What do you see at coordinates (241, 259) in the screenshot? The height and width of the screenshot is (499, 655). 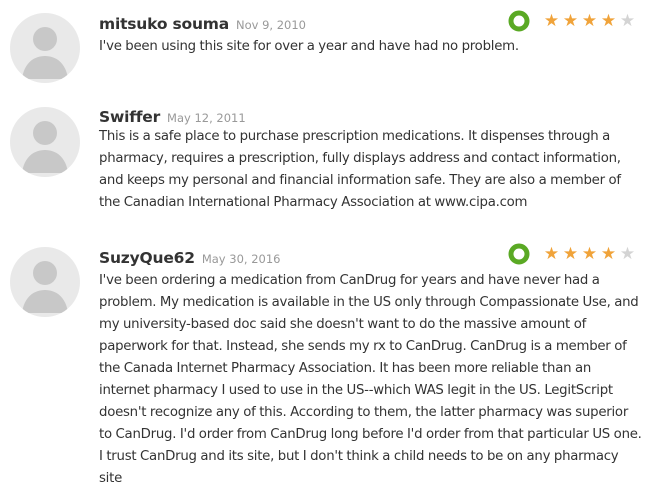 I see `review-date: May 30, 2016` at bounding box center [241, 259].